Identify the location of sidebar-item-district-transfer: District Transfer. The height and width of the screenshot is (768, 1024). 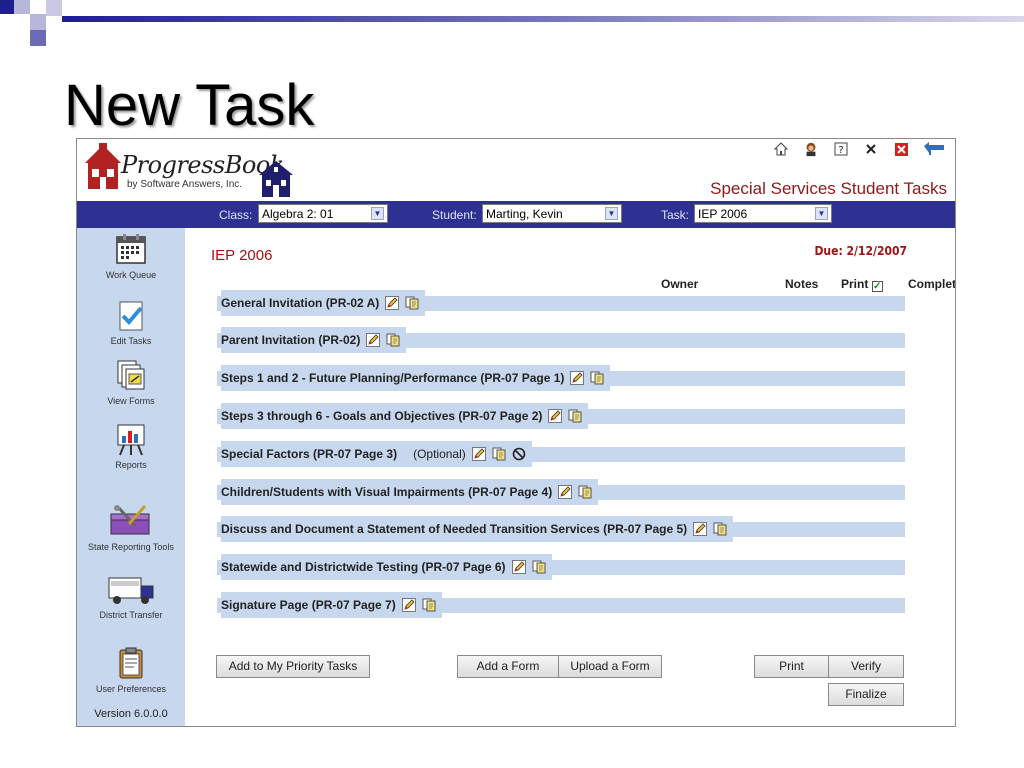
(131, 596).